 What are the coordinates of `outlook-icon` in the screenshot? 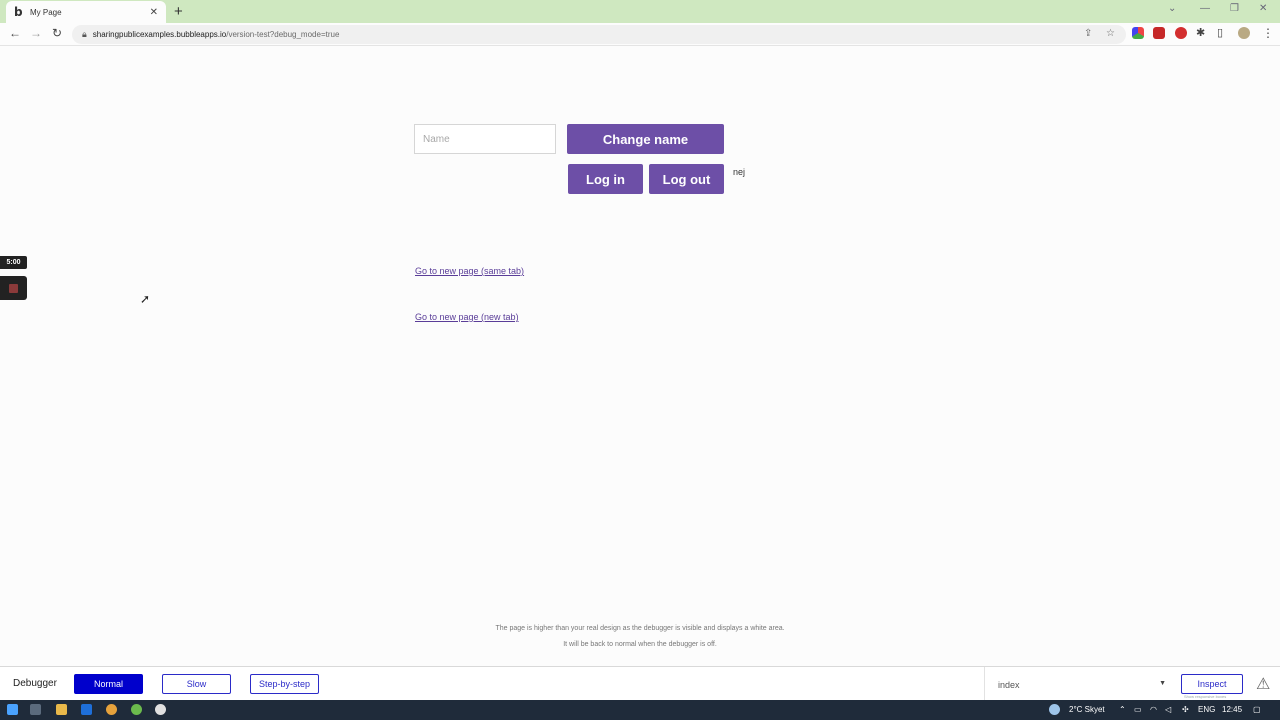 It's located at (86, 709).